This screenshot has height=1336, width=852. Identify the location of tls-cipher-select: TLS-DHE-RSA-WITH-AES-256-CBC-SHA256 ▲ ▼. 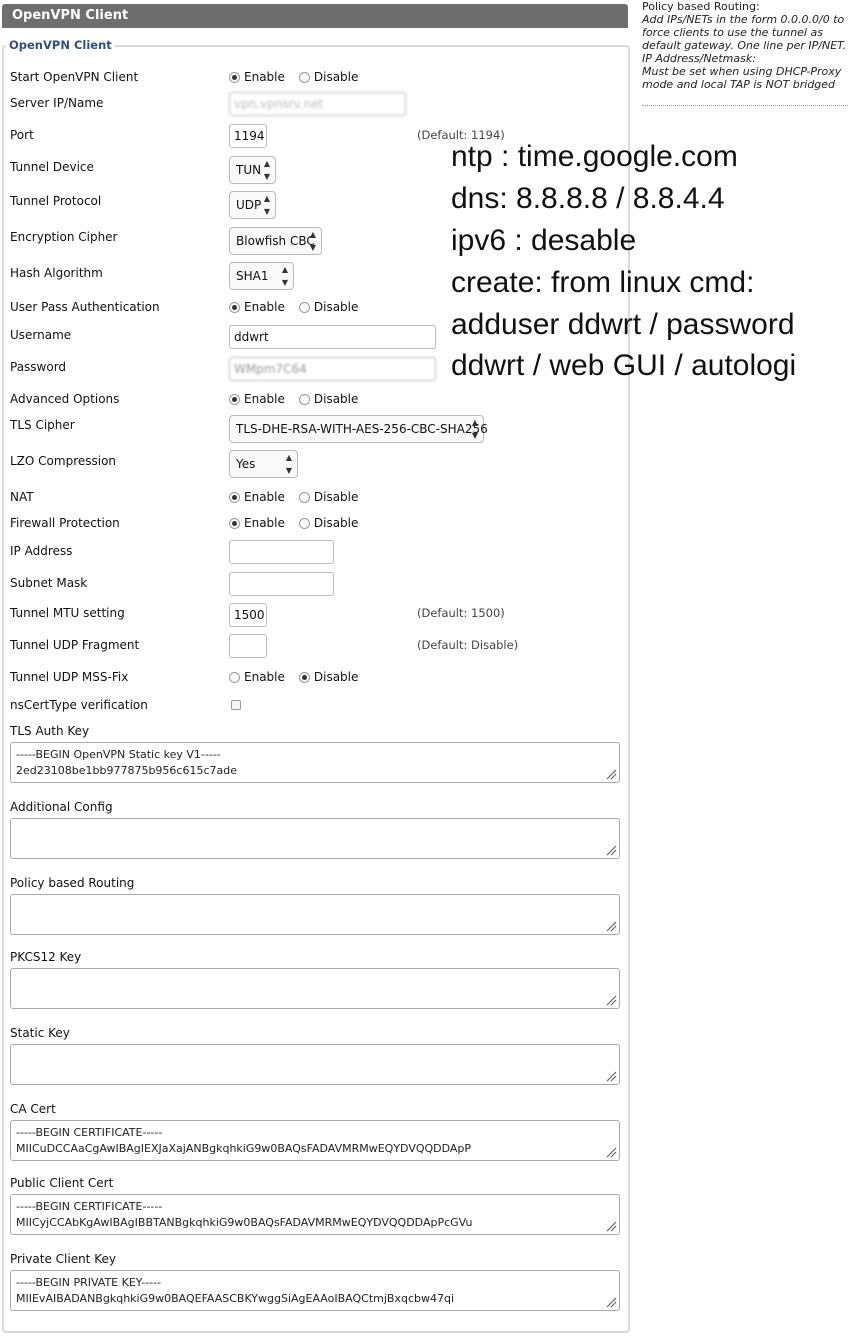
(358, 429).